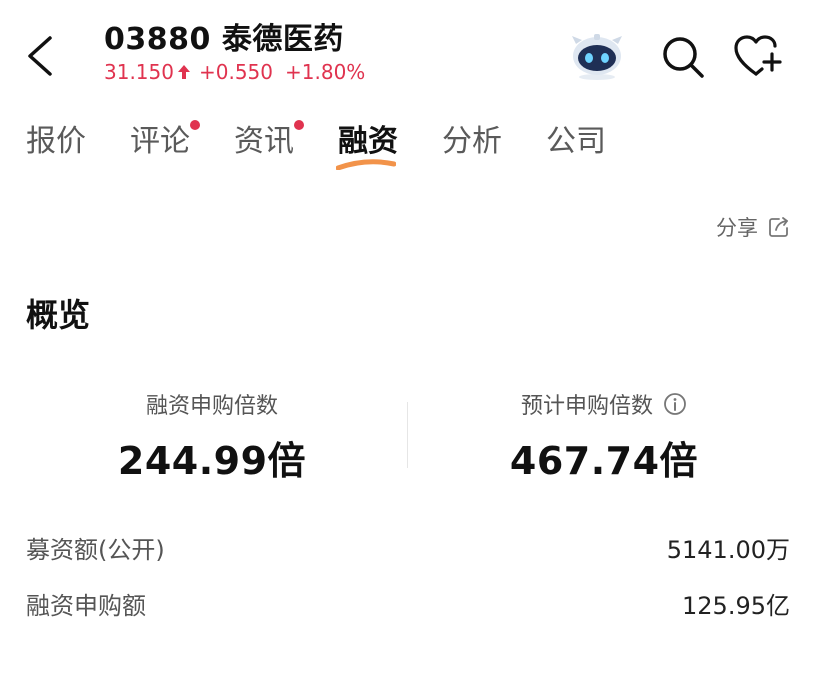 This screenshot has height=685, width=816. Describe the element at coordinates (737, 228) in the screenshot. I see `share-label: 分享` at that location.